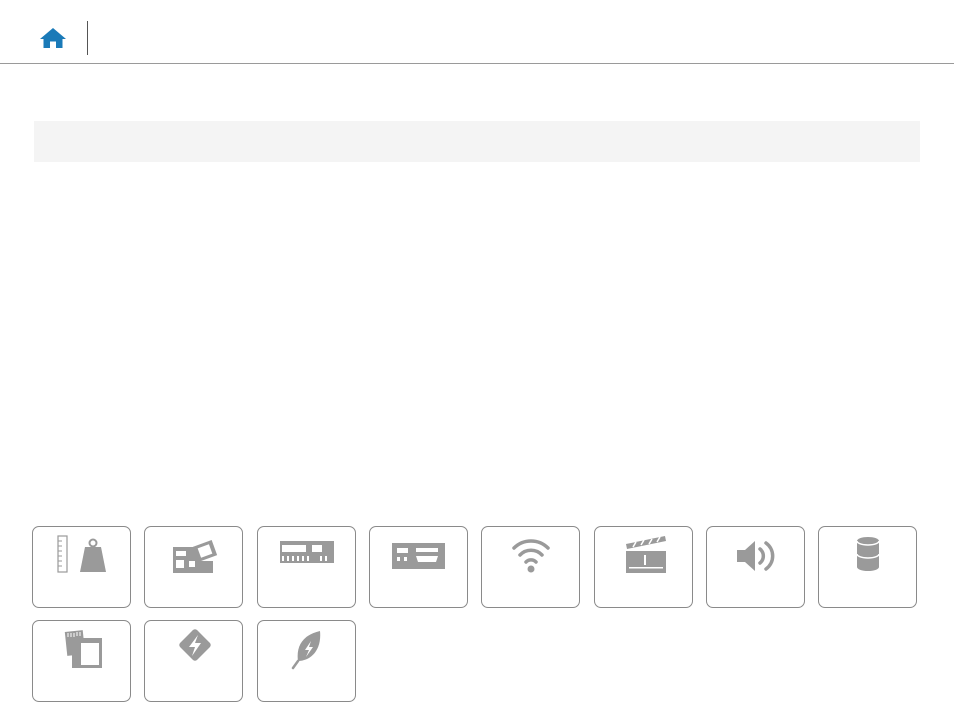 The height and width of the screenshot is (721, 954). I want to click on system-board-icon, so click(195, 556).